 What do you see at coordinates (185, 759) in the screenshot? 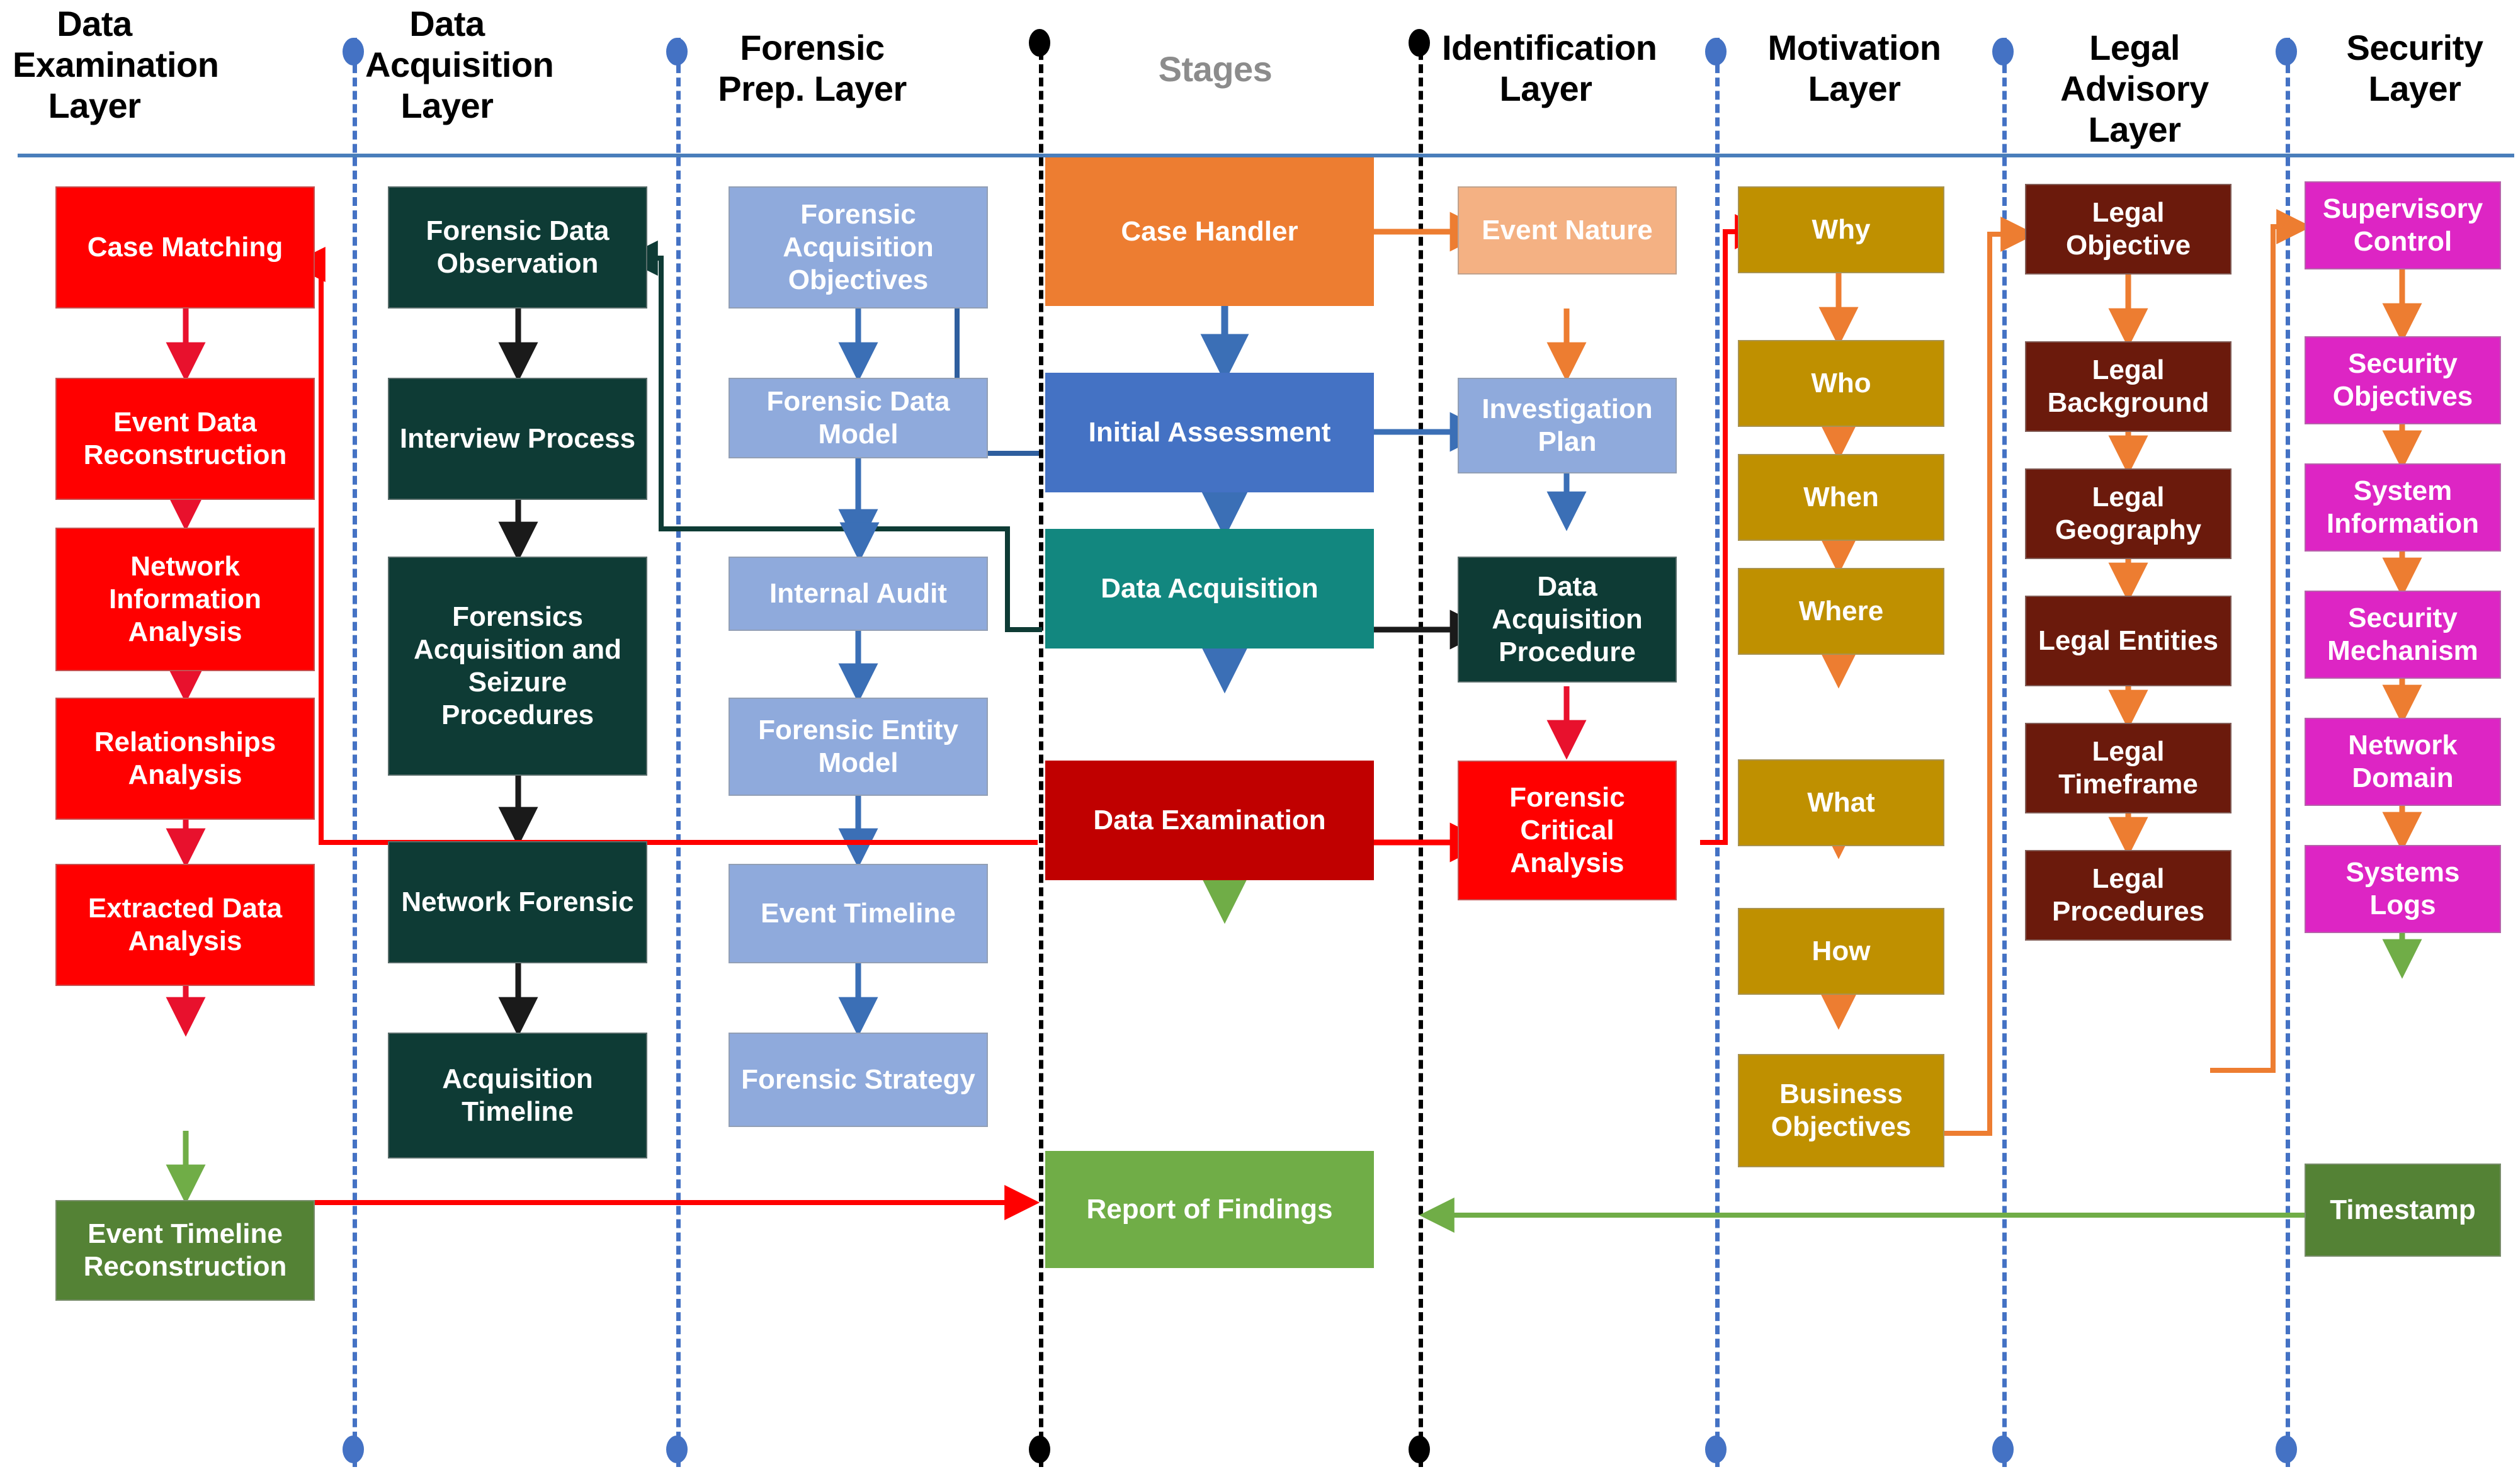
I see `box-relationships-analysis: Relationships Analysis` at bounding box center [185, 759].